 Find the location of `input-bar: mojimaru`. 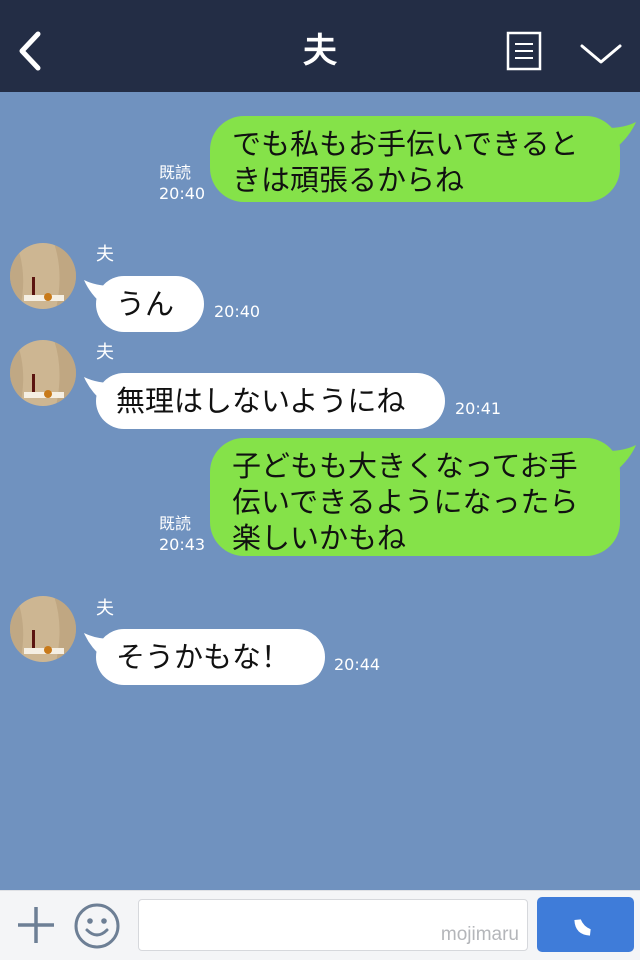

input-bar: mojimaru is located at coordinates (320, 925).